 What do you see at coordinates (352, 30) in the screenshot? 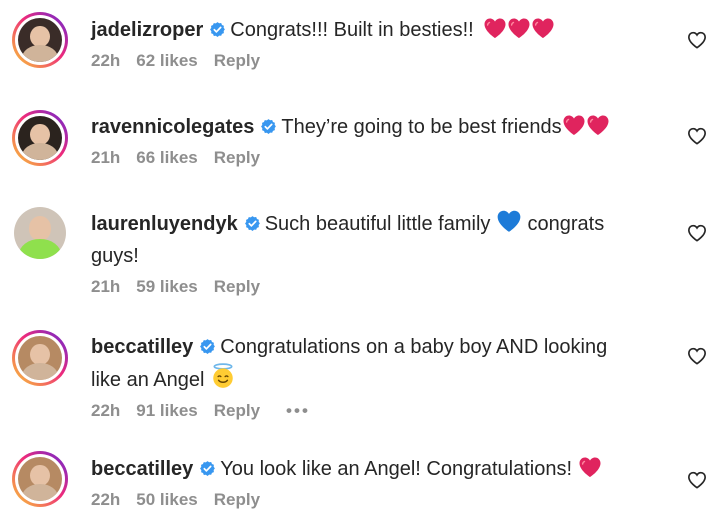
I see `comment-text: Congrats!!! Built in besties!!` at bounding box center [352, 30].